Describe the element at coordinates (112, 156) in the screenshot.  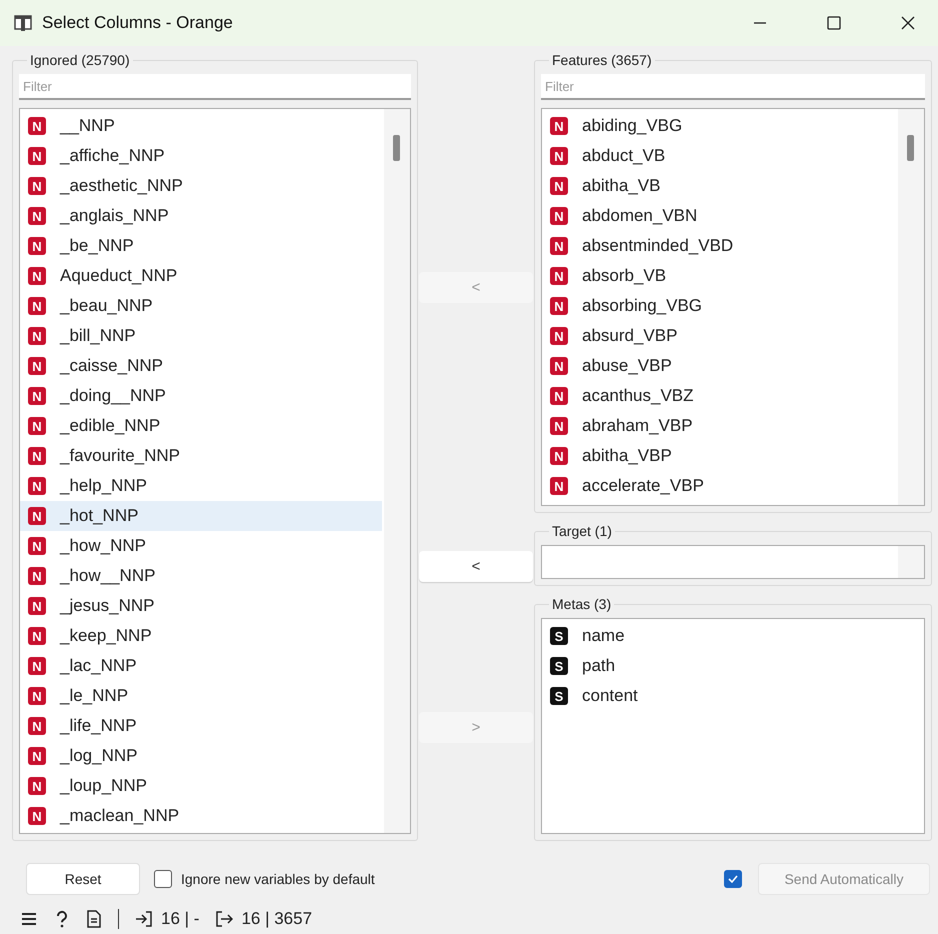
I see `item-label: _affiche_NNP` at that location.